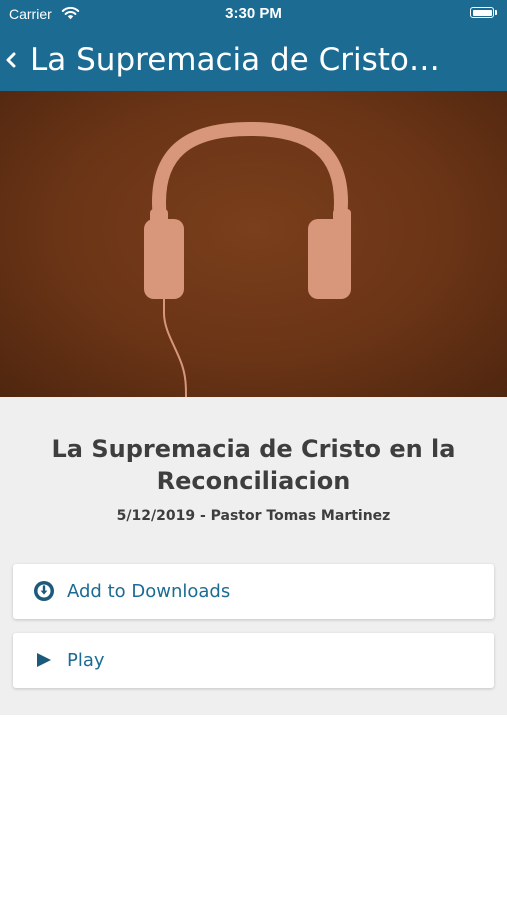  Describe the element at coordinates (253, 660) in the screenshot. I see `play-button: Play` at that location.